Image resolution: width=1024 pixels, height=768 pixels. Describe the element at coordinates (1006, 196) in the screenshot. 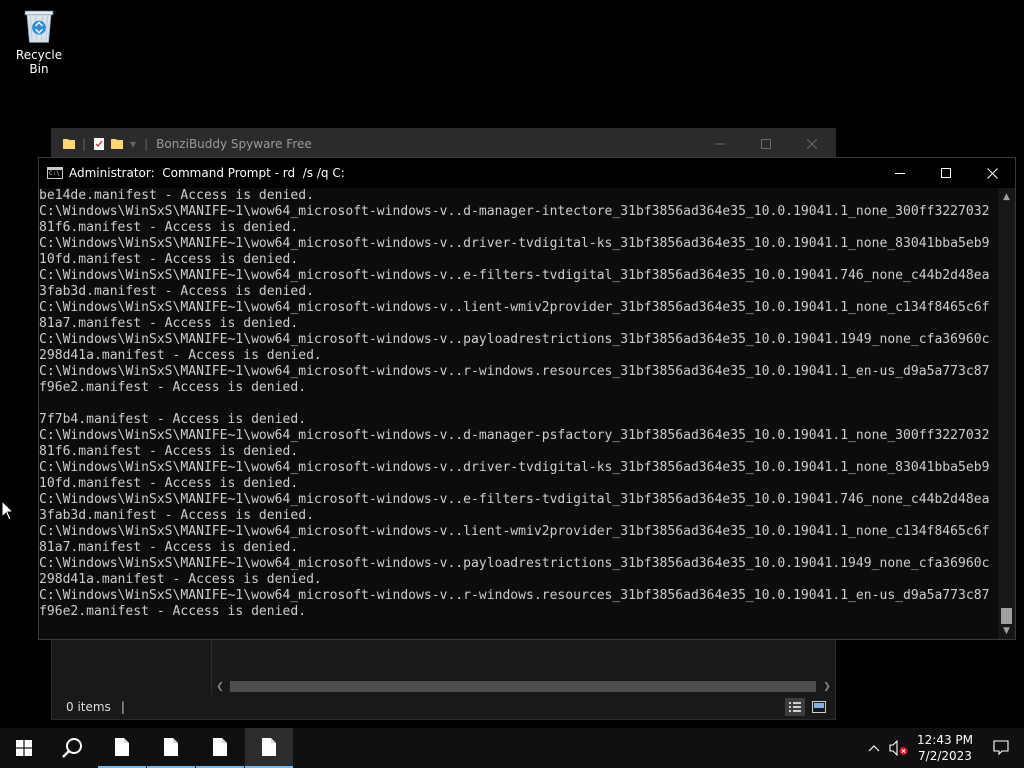

I see `scroll-up-icon: ▲` at that location.